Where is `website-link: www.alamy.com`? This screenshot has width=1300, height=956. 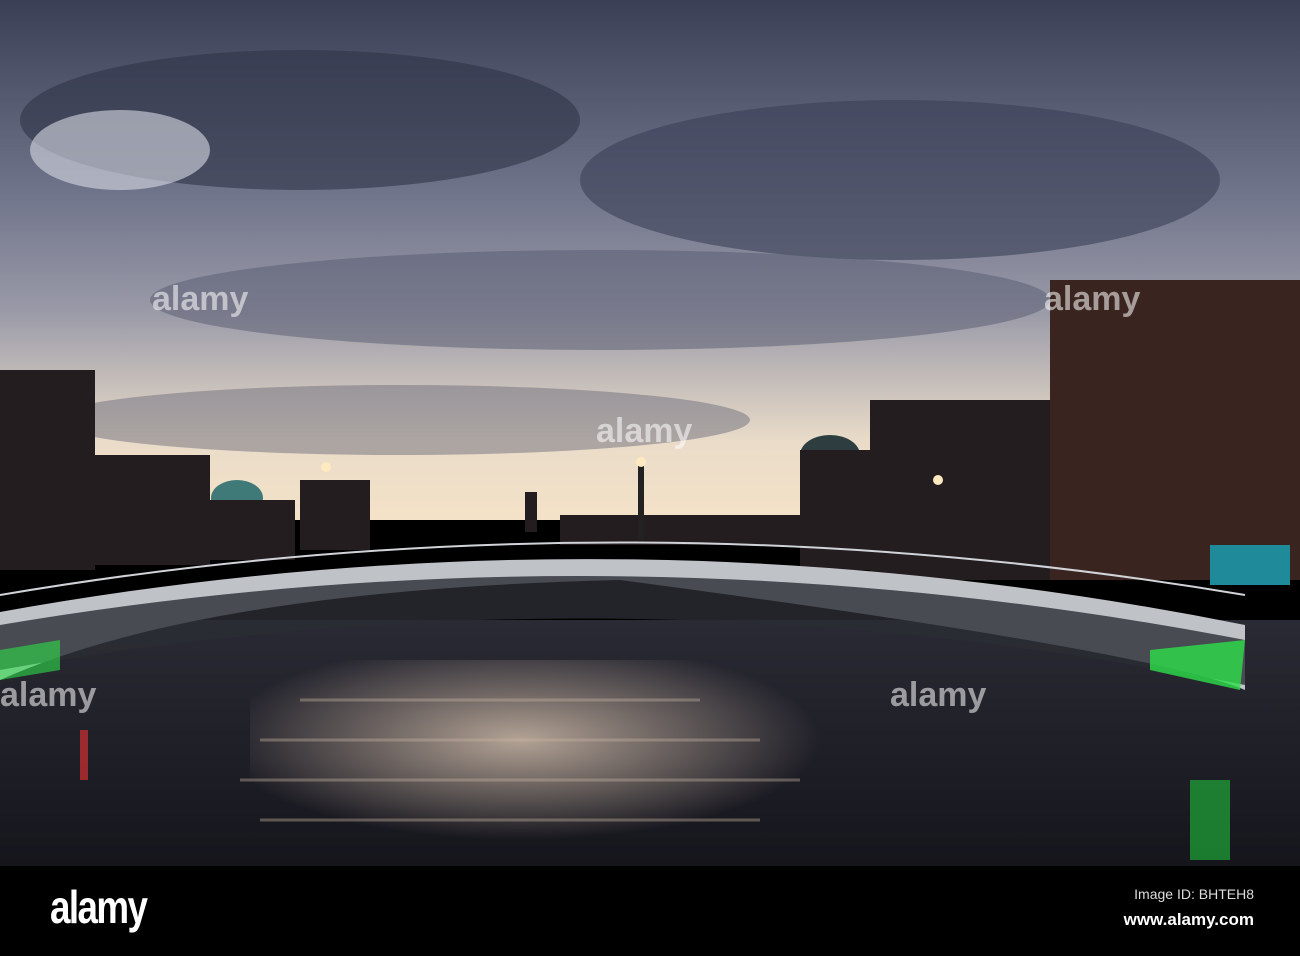
website-link: www.alamy.com is located at coordinates (1189, 920).